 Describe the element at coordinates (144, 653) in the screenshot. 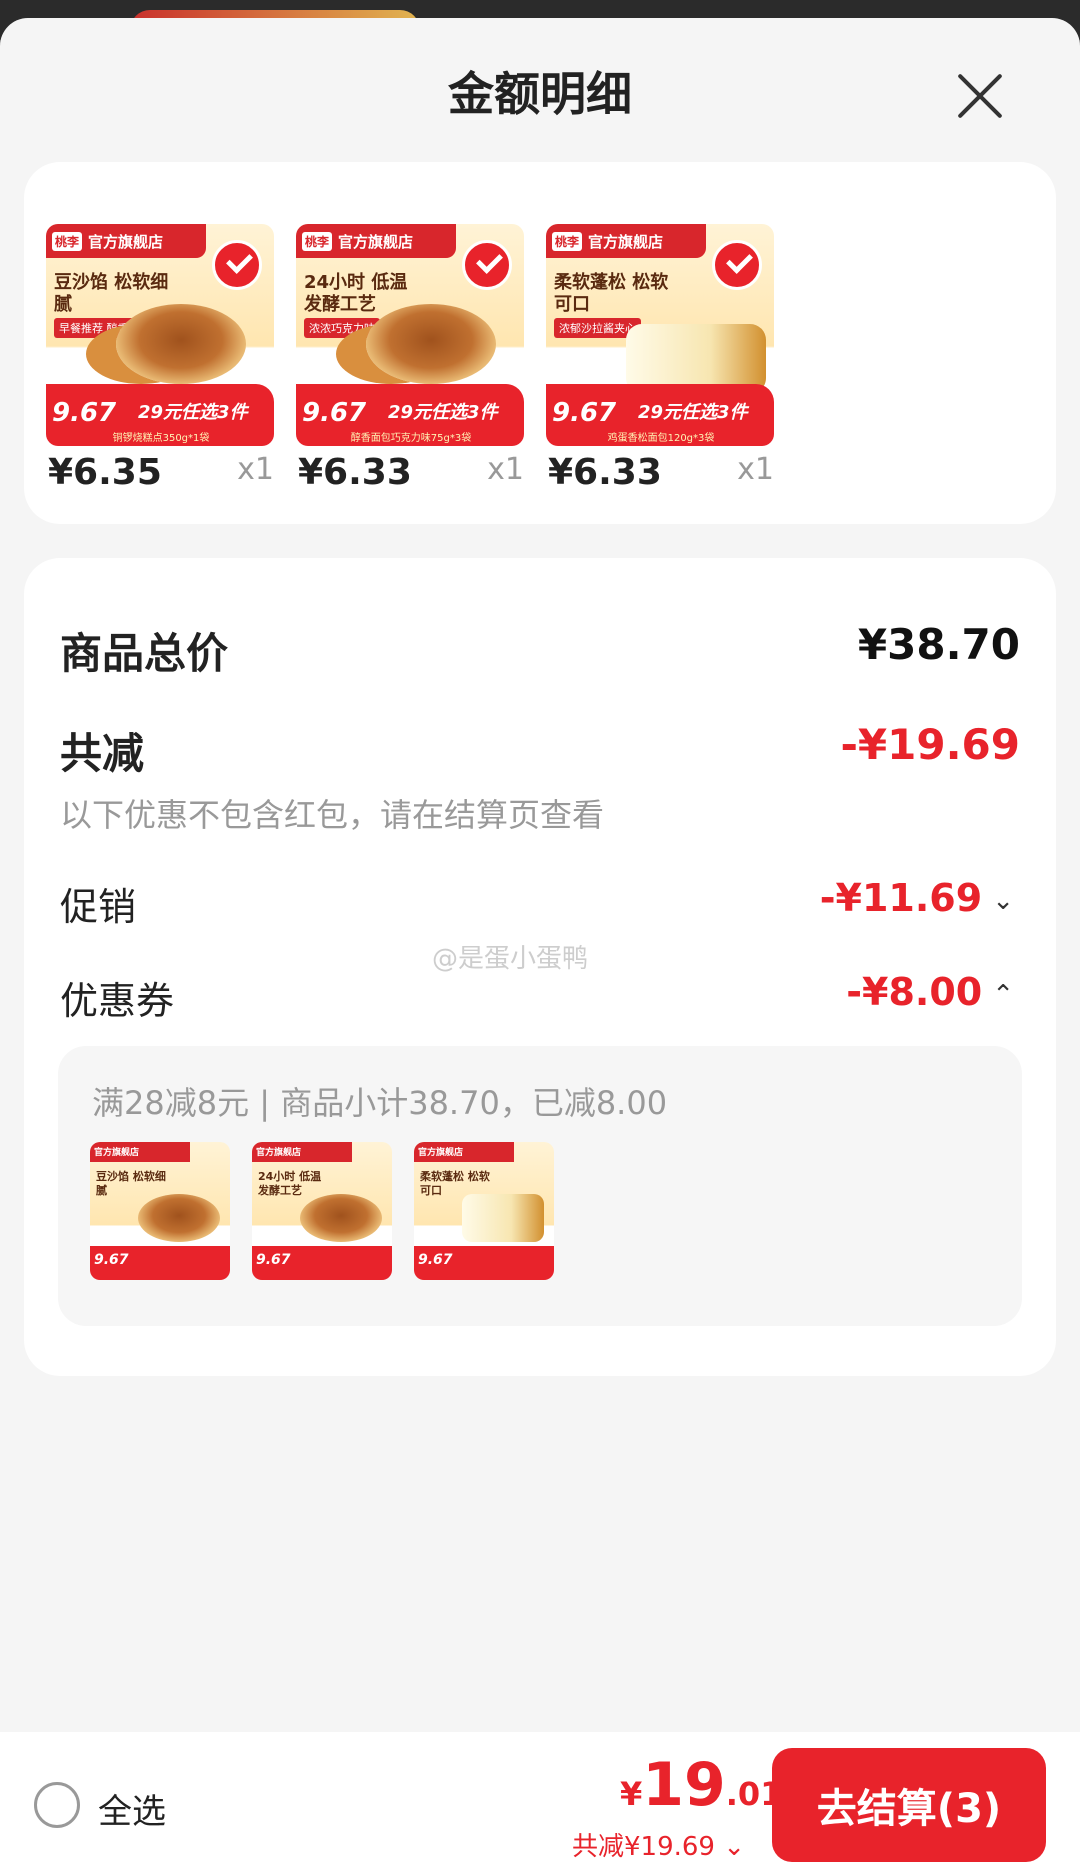

I see `total-label: 商品总价` at that location.